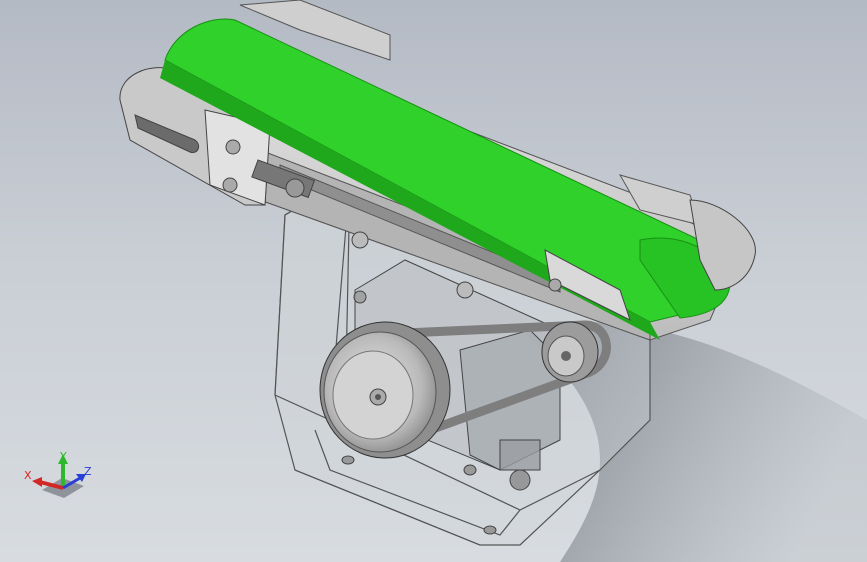  What do you see at coordinates (28, 475) in the screenshot?
I see `x-axis-label: X` at bounding box center [28, 475].